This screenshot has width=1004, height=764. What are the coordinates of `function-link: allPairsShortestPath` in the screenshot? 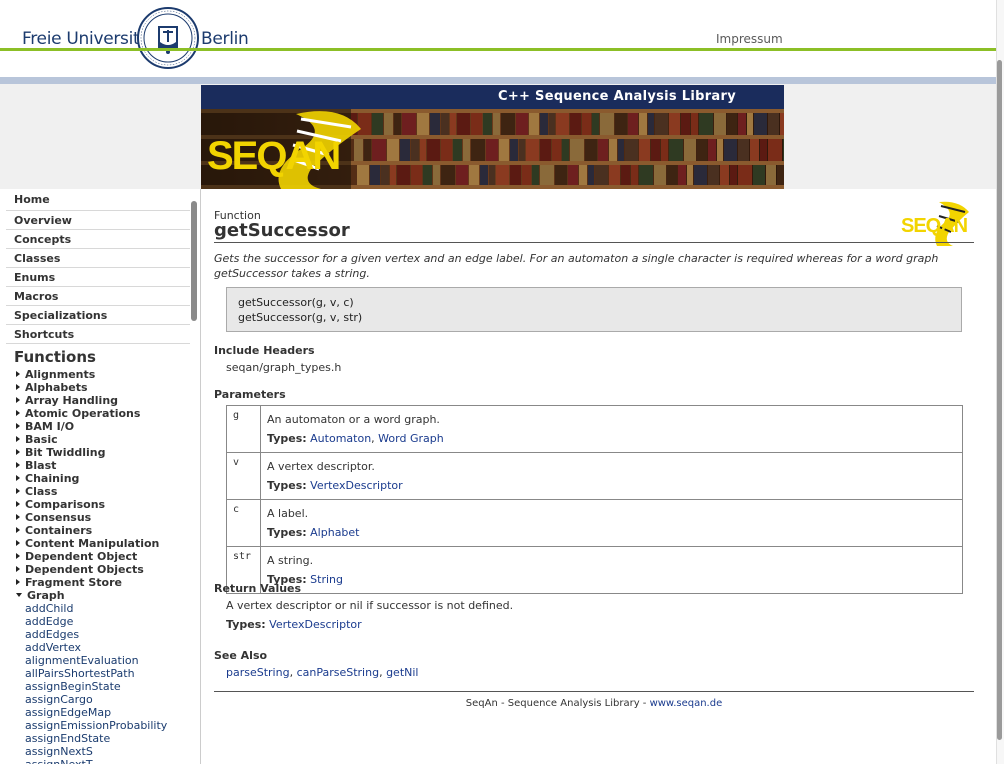 It's located at (112, 673).